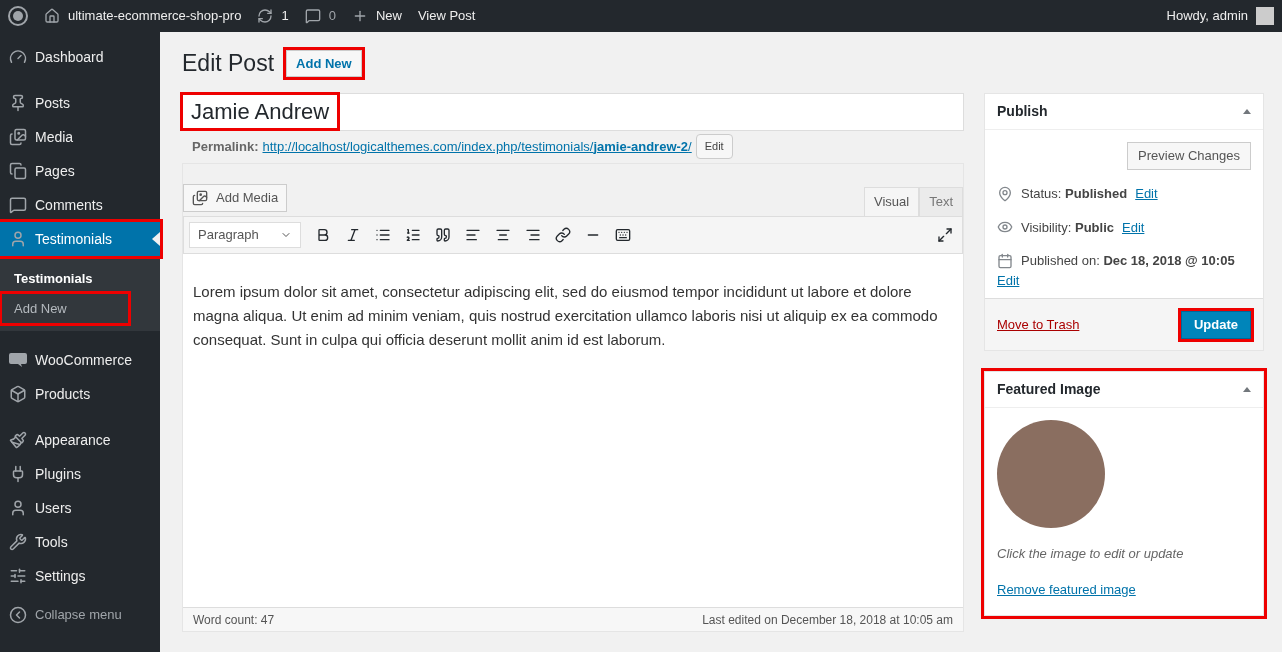 The image size is (1282, 652). I want to click on greeting-link: Howdy, admin, so click(1207, 16).